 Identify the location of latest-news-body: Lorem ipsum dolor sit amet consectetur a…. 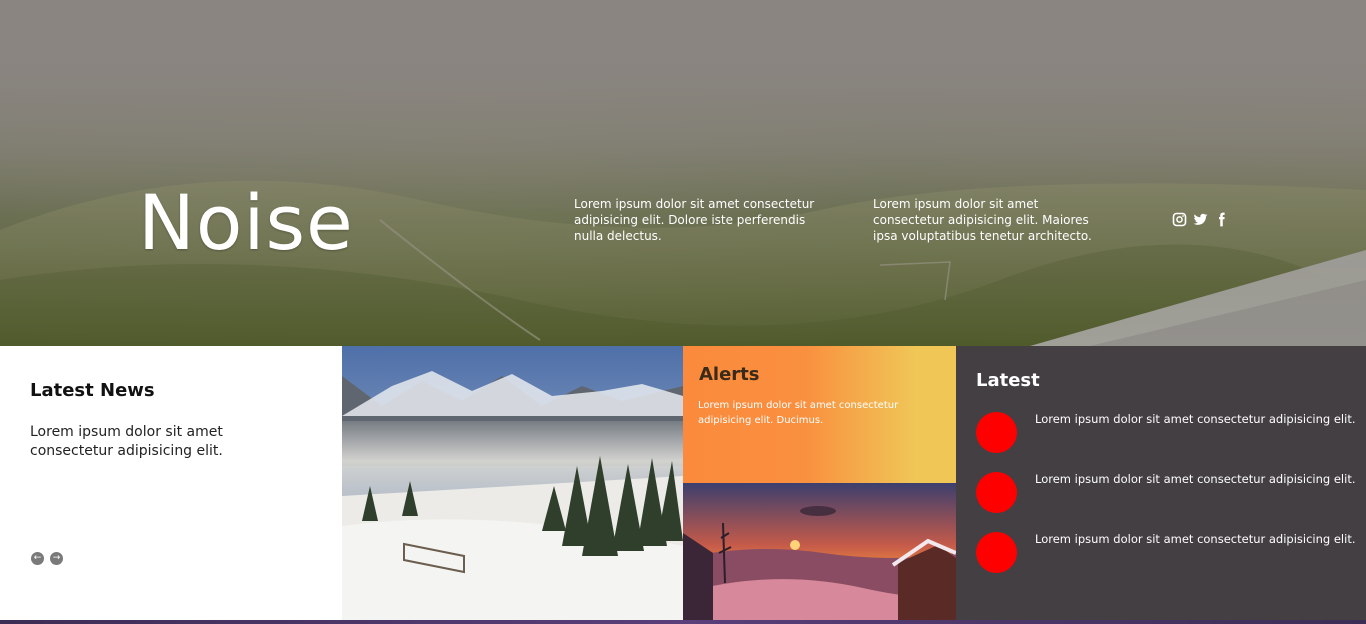
(126, 441).